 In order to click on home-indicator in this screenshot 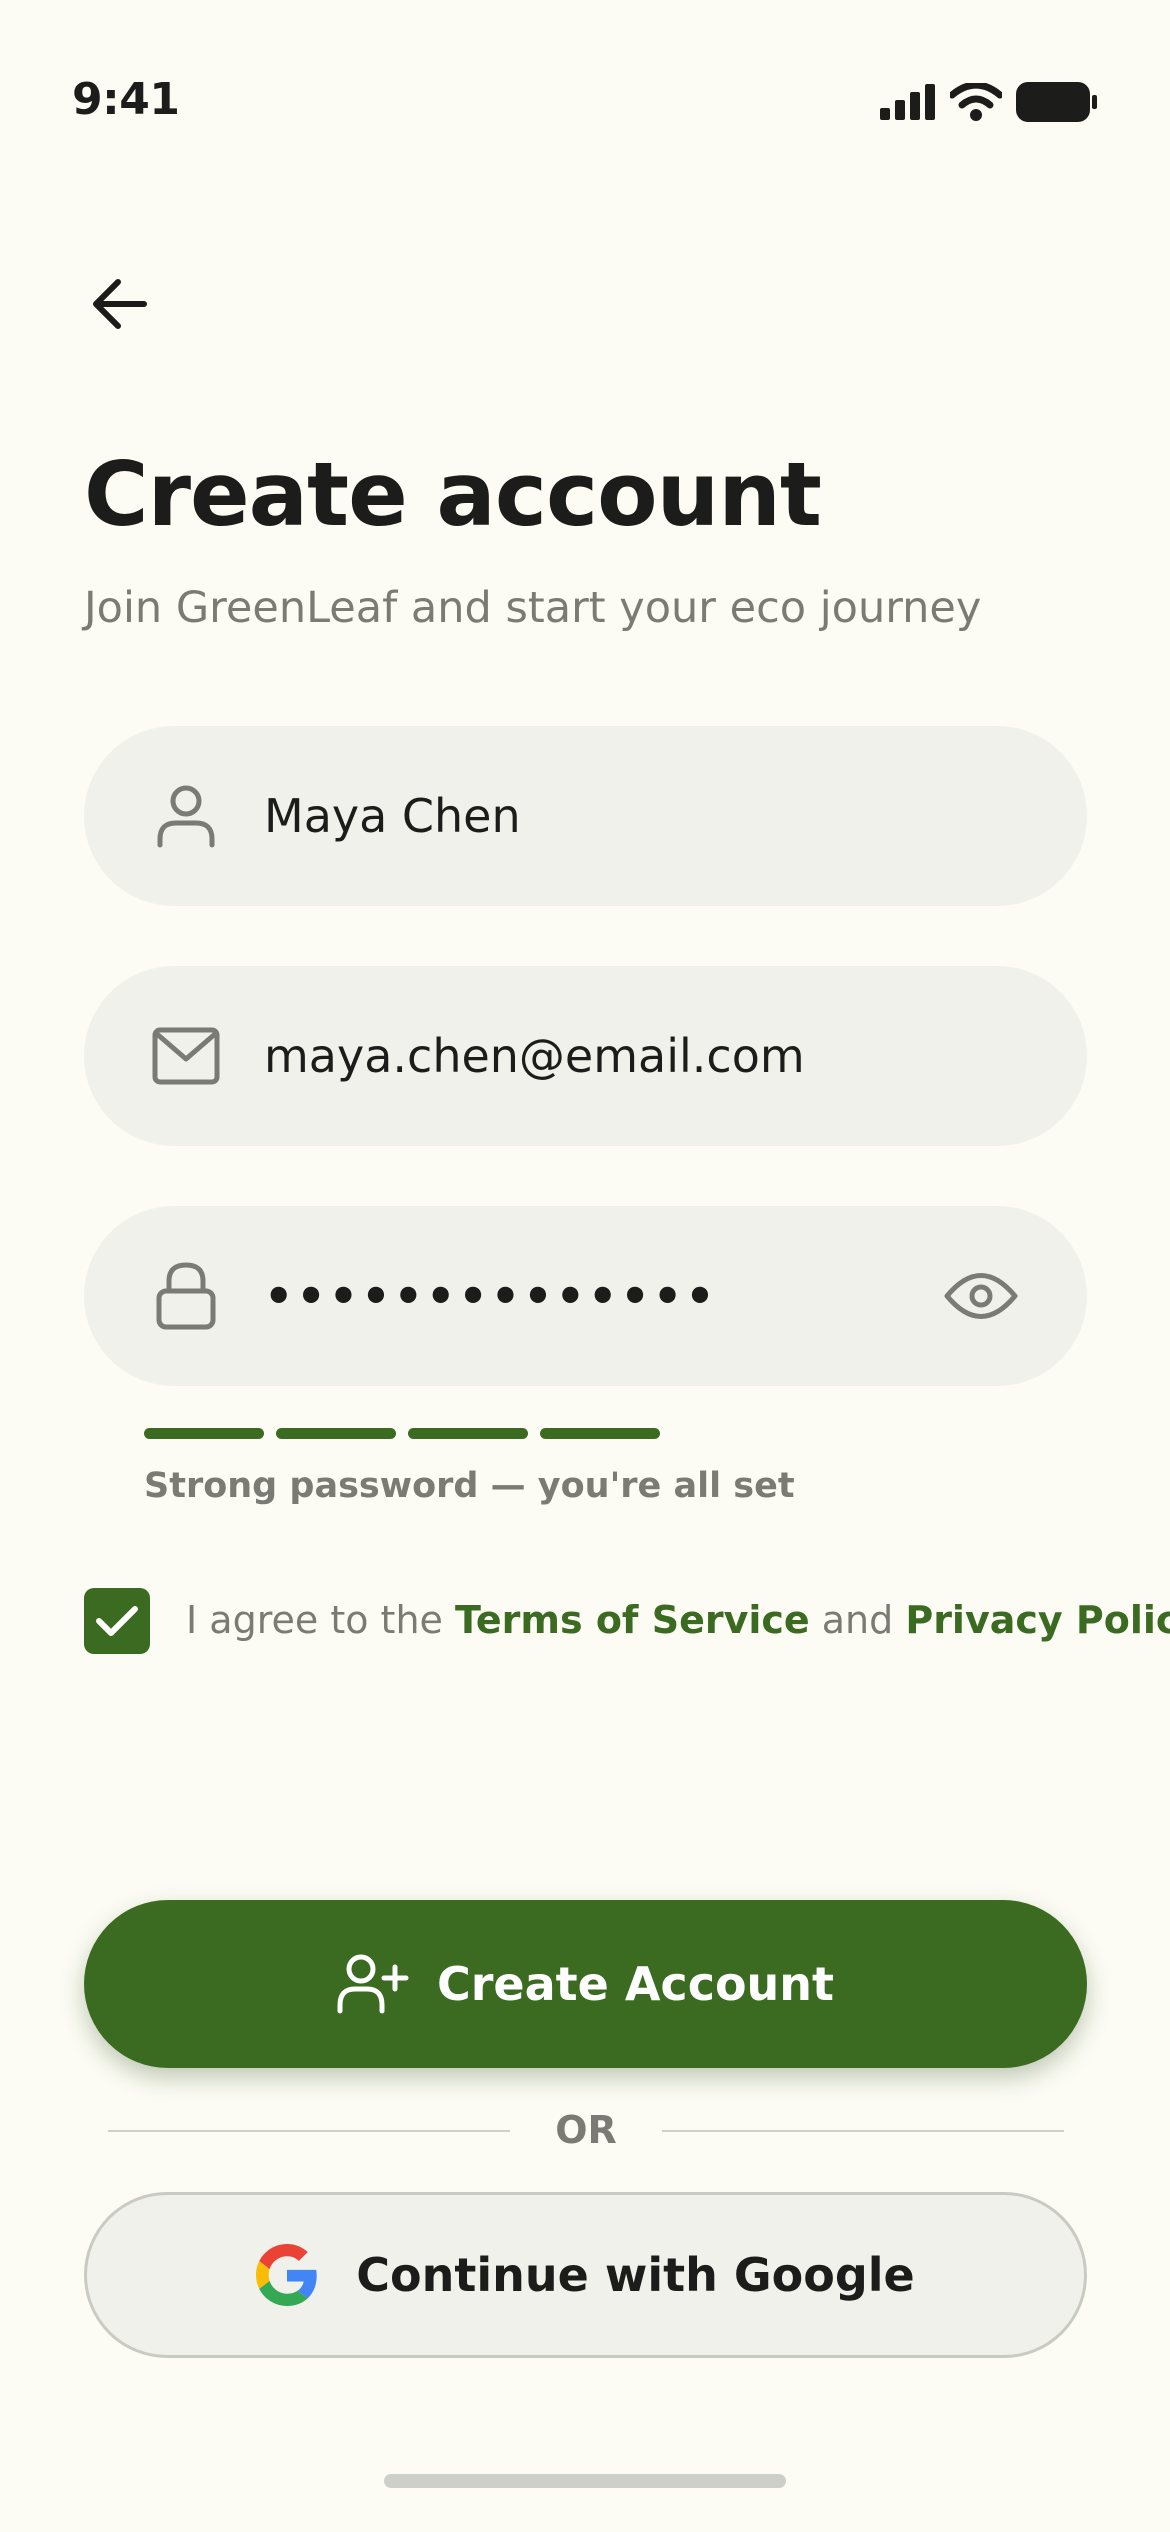, I will do `click(585, 2481)`.